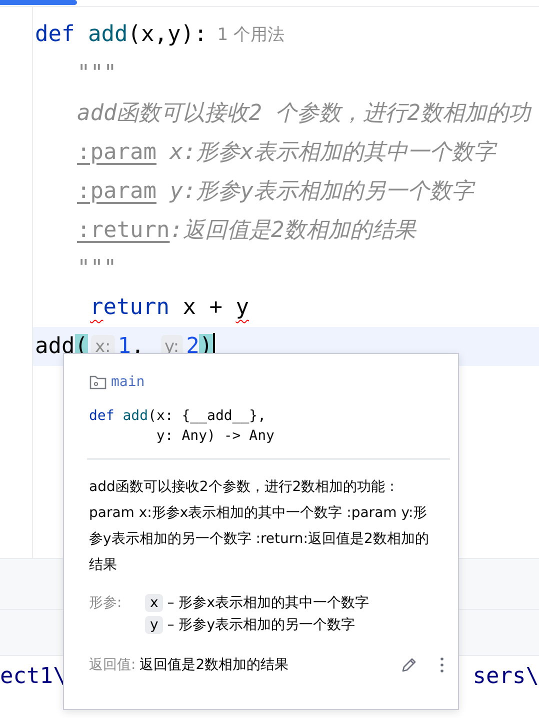 The width and height of the screenshot is (539, 718). Describe the element at coordinates (121, 34) in the screenshot. I see `code-text: def add(x,y):` at that location.